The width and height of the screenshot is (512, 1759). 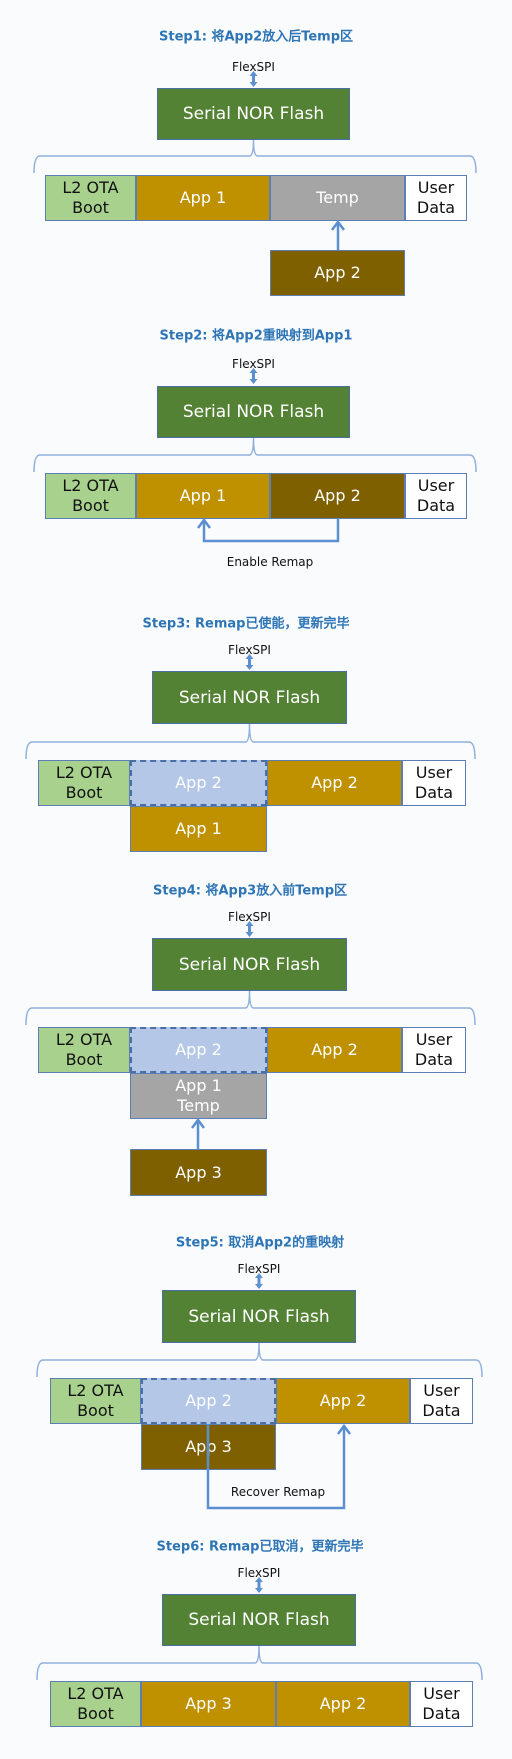 What do you see at coordinates (256, 336) in the screenshot?
I see `step-title: Step2: 将App2重映射到App1` at bounding box center [256, 336].